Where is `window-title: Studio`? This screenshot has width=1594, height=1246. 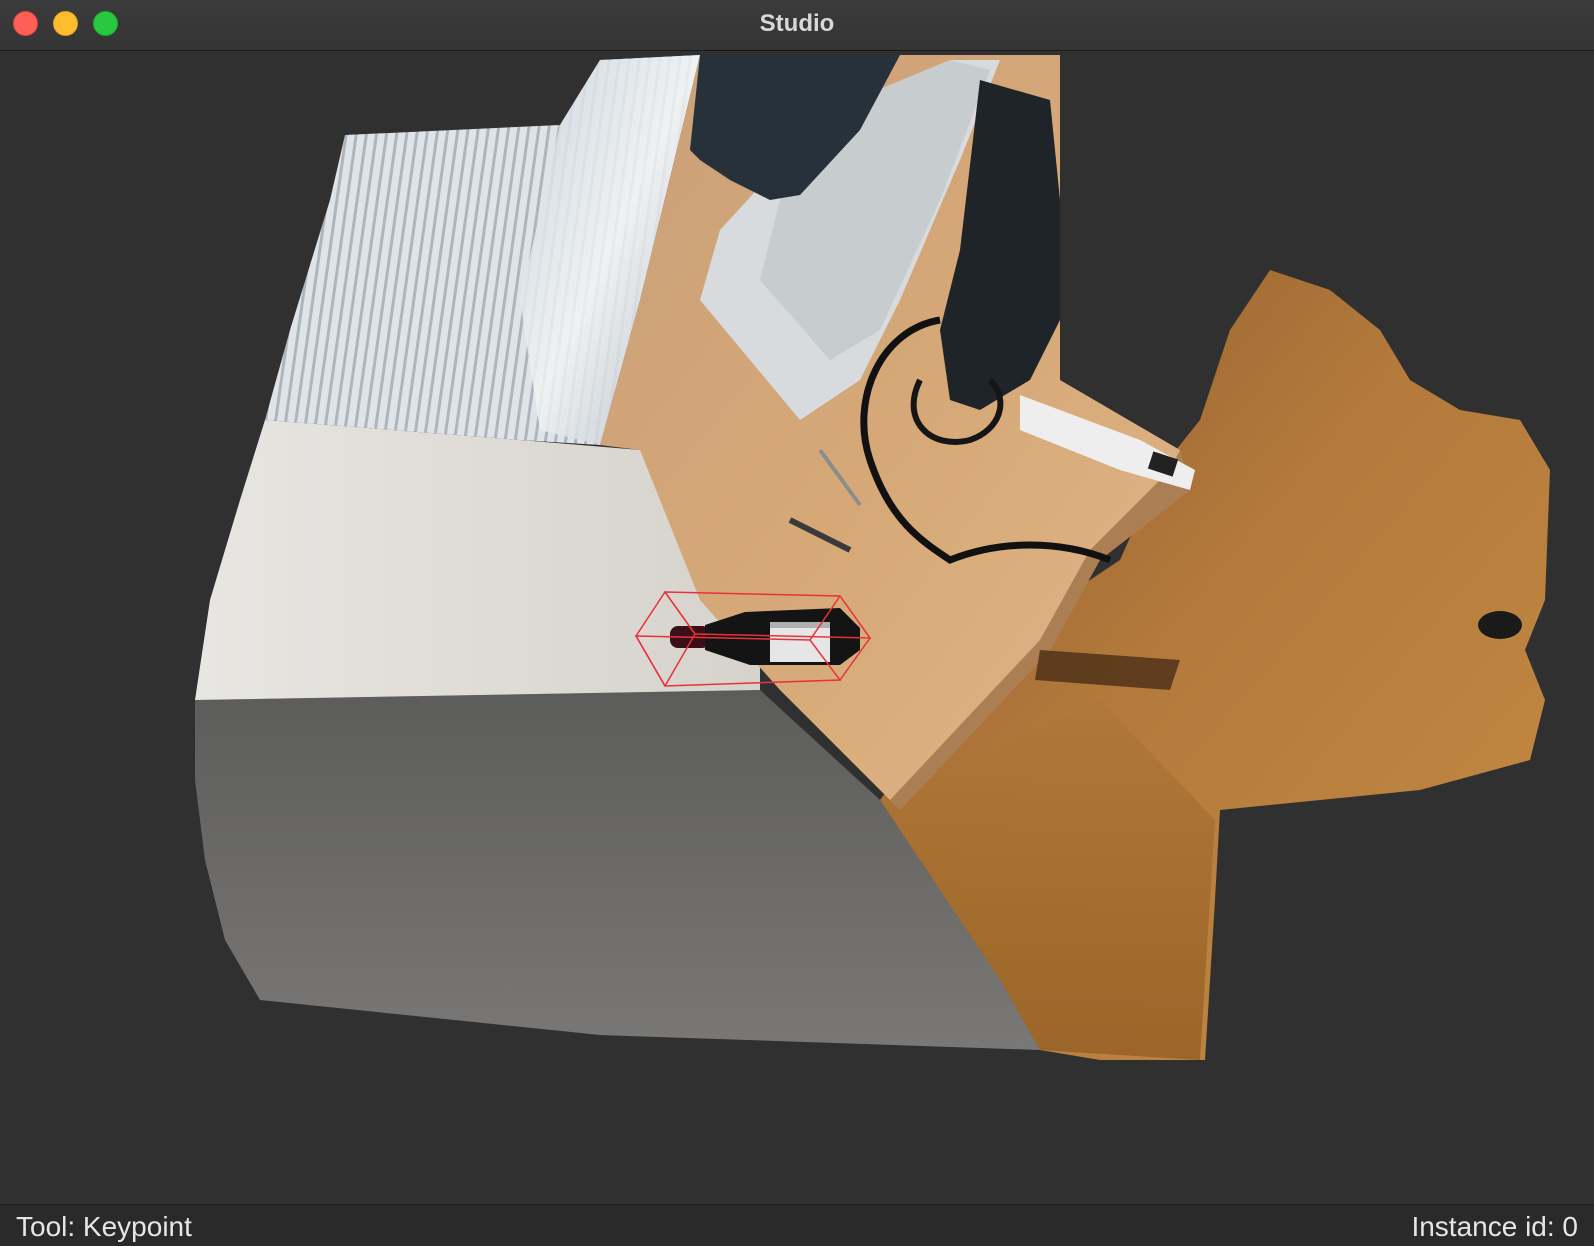
window-title: Studio is located at coordinates (797, 23).